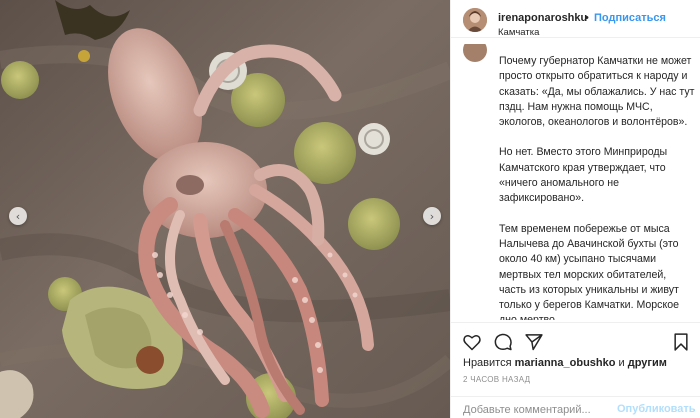 The height and width of the screenshot is (418, 700). What do you see at coordinates (472, 342) in the screenshot?
I see `heart-icon` at bounding box center [472, 342].